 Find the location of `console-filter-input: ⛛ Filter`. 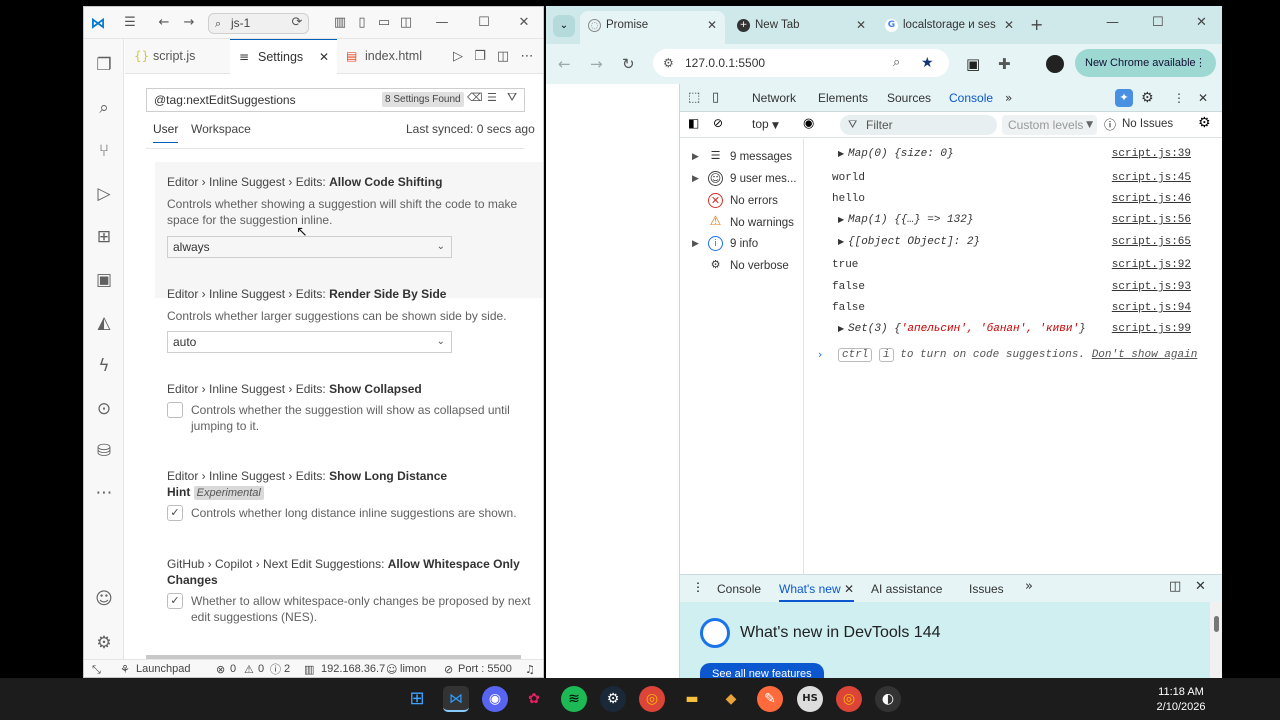

console-filter-input: ⛛ Filter is located at coordinates (918, 125).